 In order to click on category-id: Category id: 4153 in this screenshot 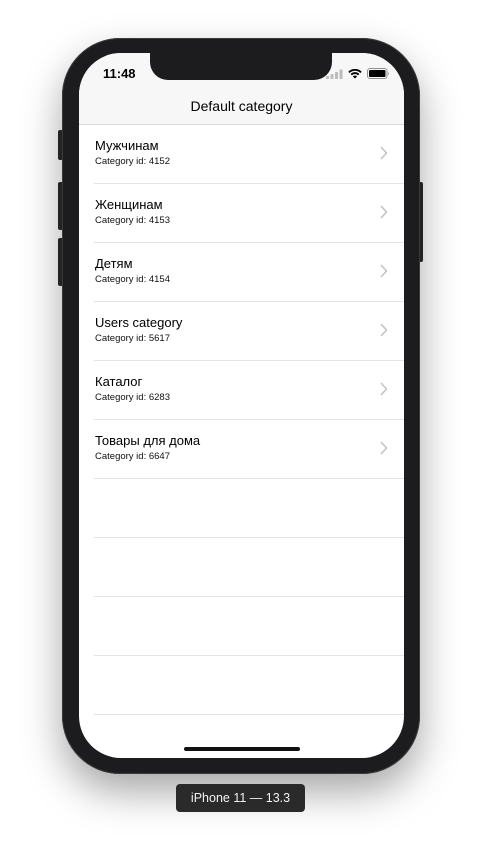, I will do `click(132, 220)`.